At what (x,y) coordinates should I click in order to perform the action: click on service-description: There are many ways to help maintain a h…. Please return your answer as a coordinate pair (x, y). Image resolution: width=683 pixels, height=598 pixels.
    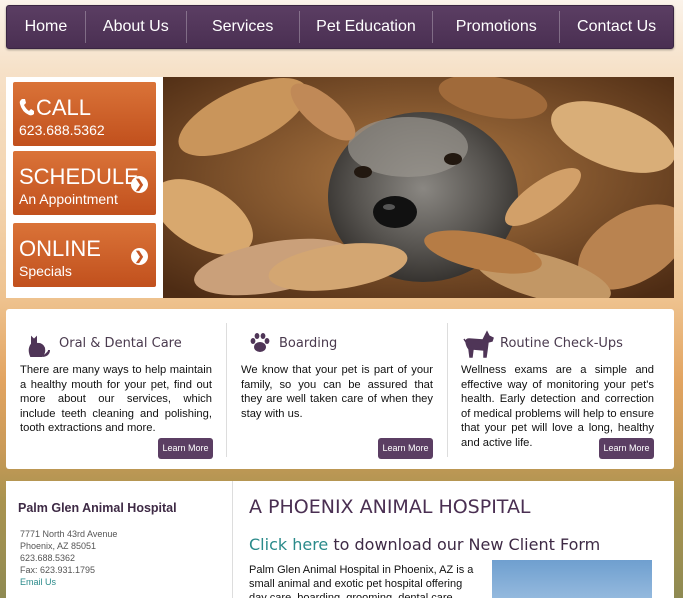
    Looking at the image, I should click on (116, 399).